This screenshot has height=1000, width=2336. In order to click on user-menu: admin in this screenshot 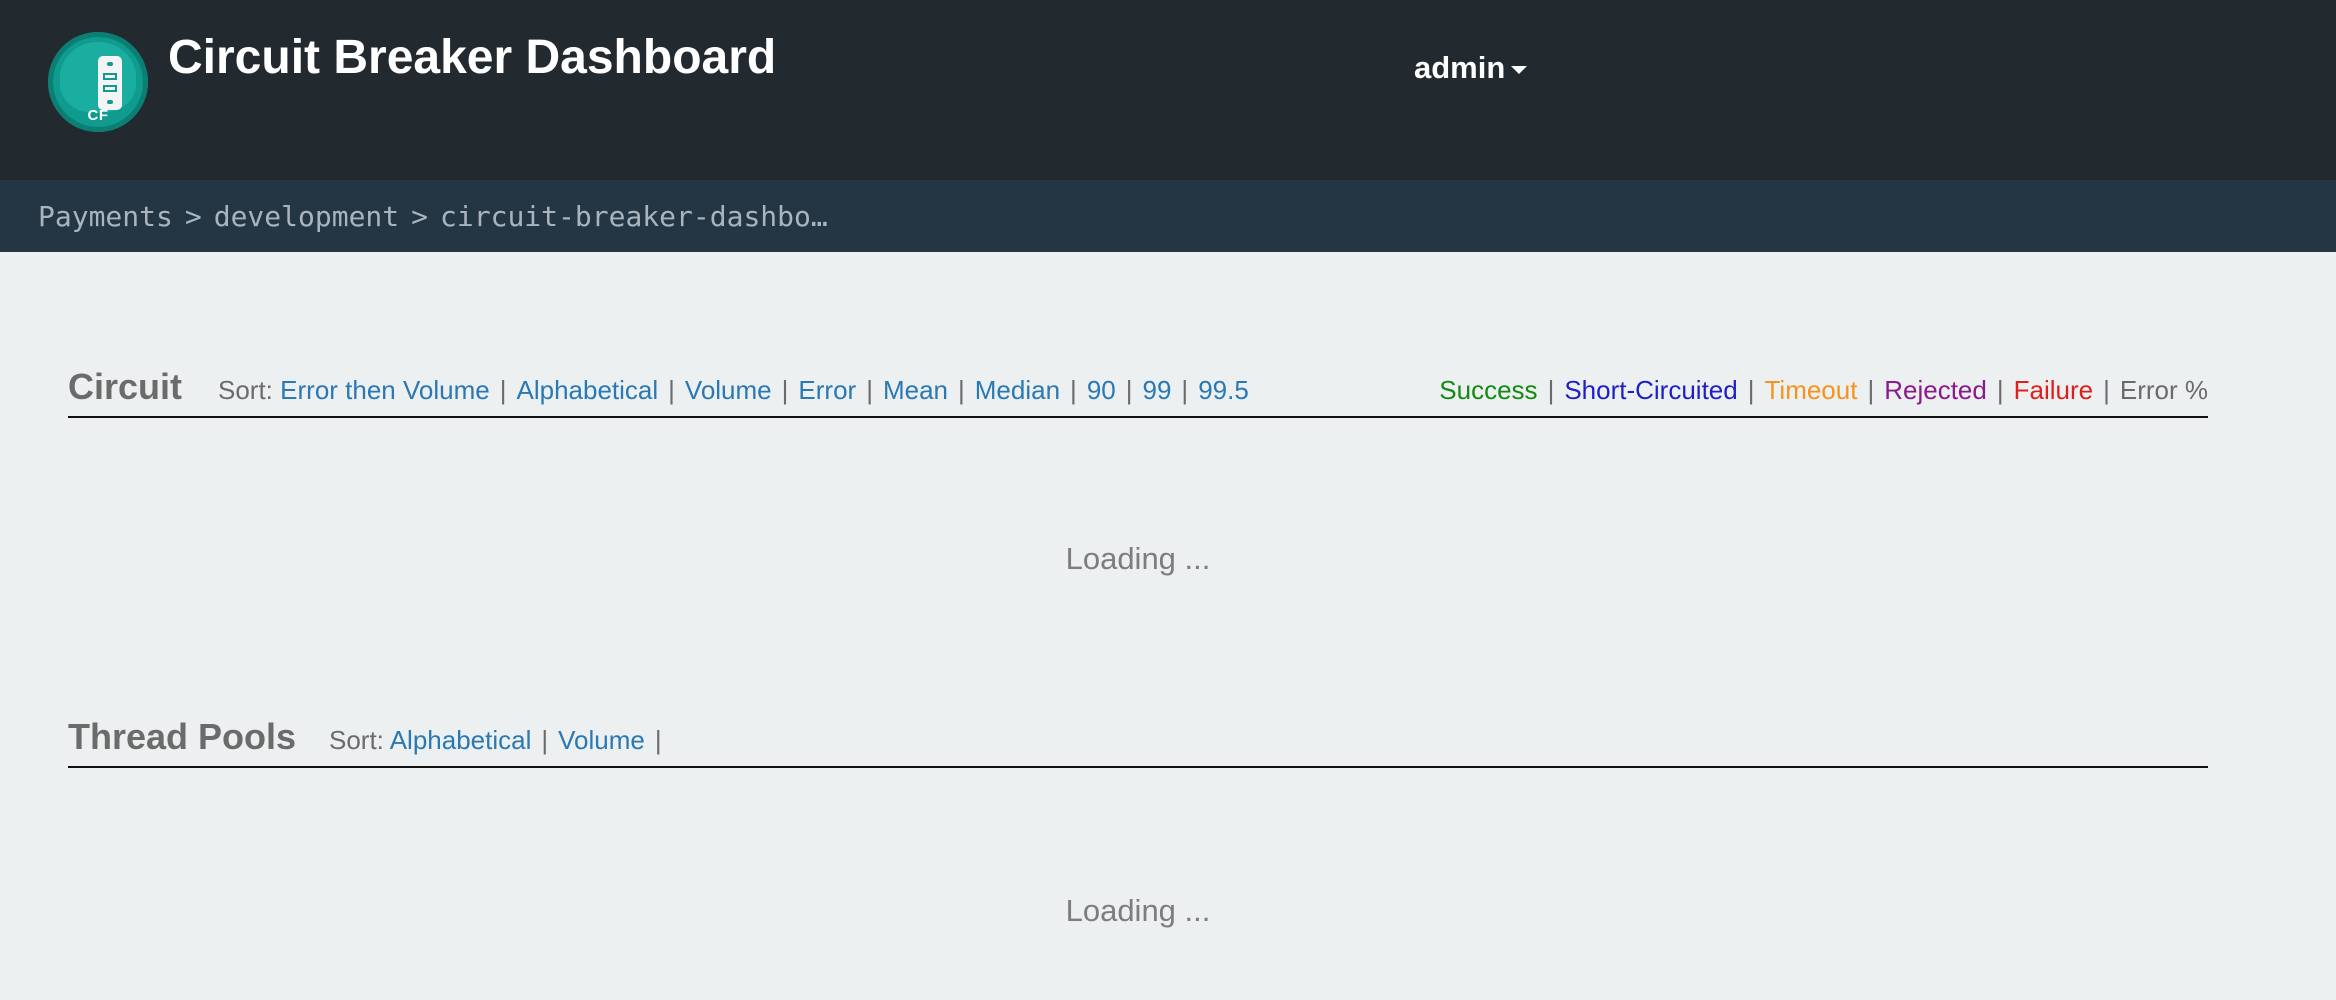, I will do `click(1471, 68)`.